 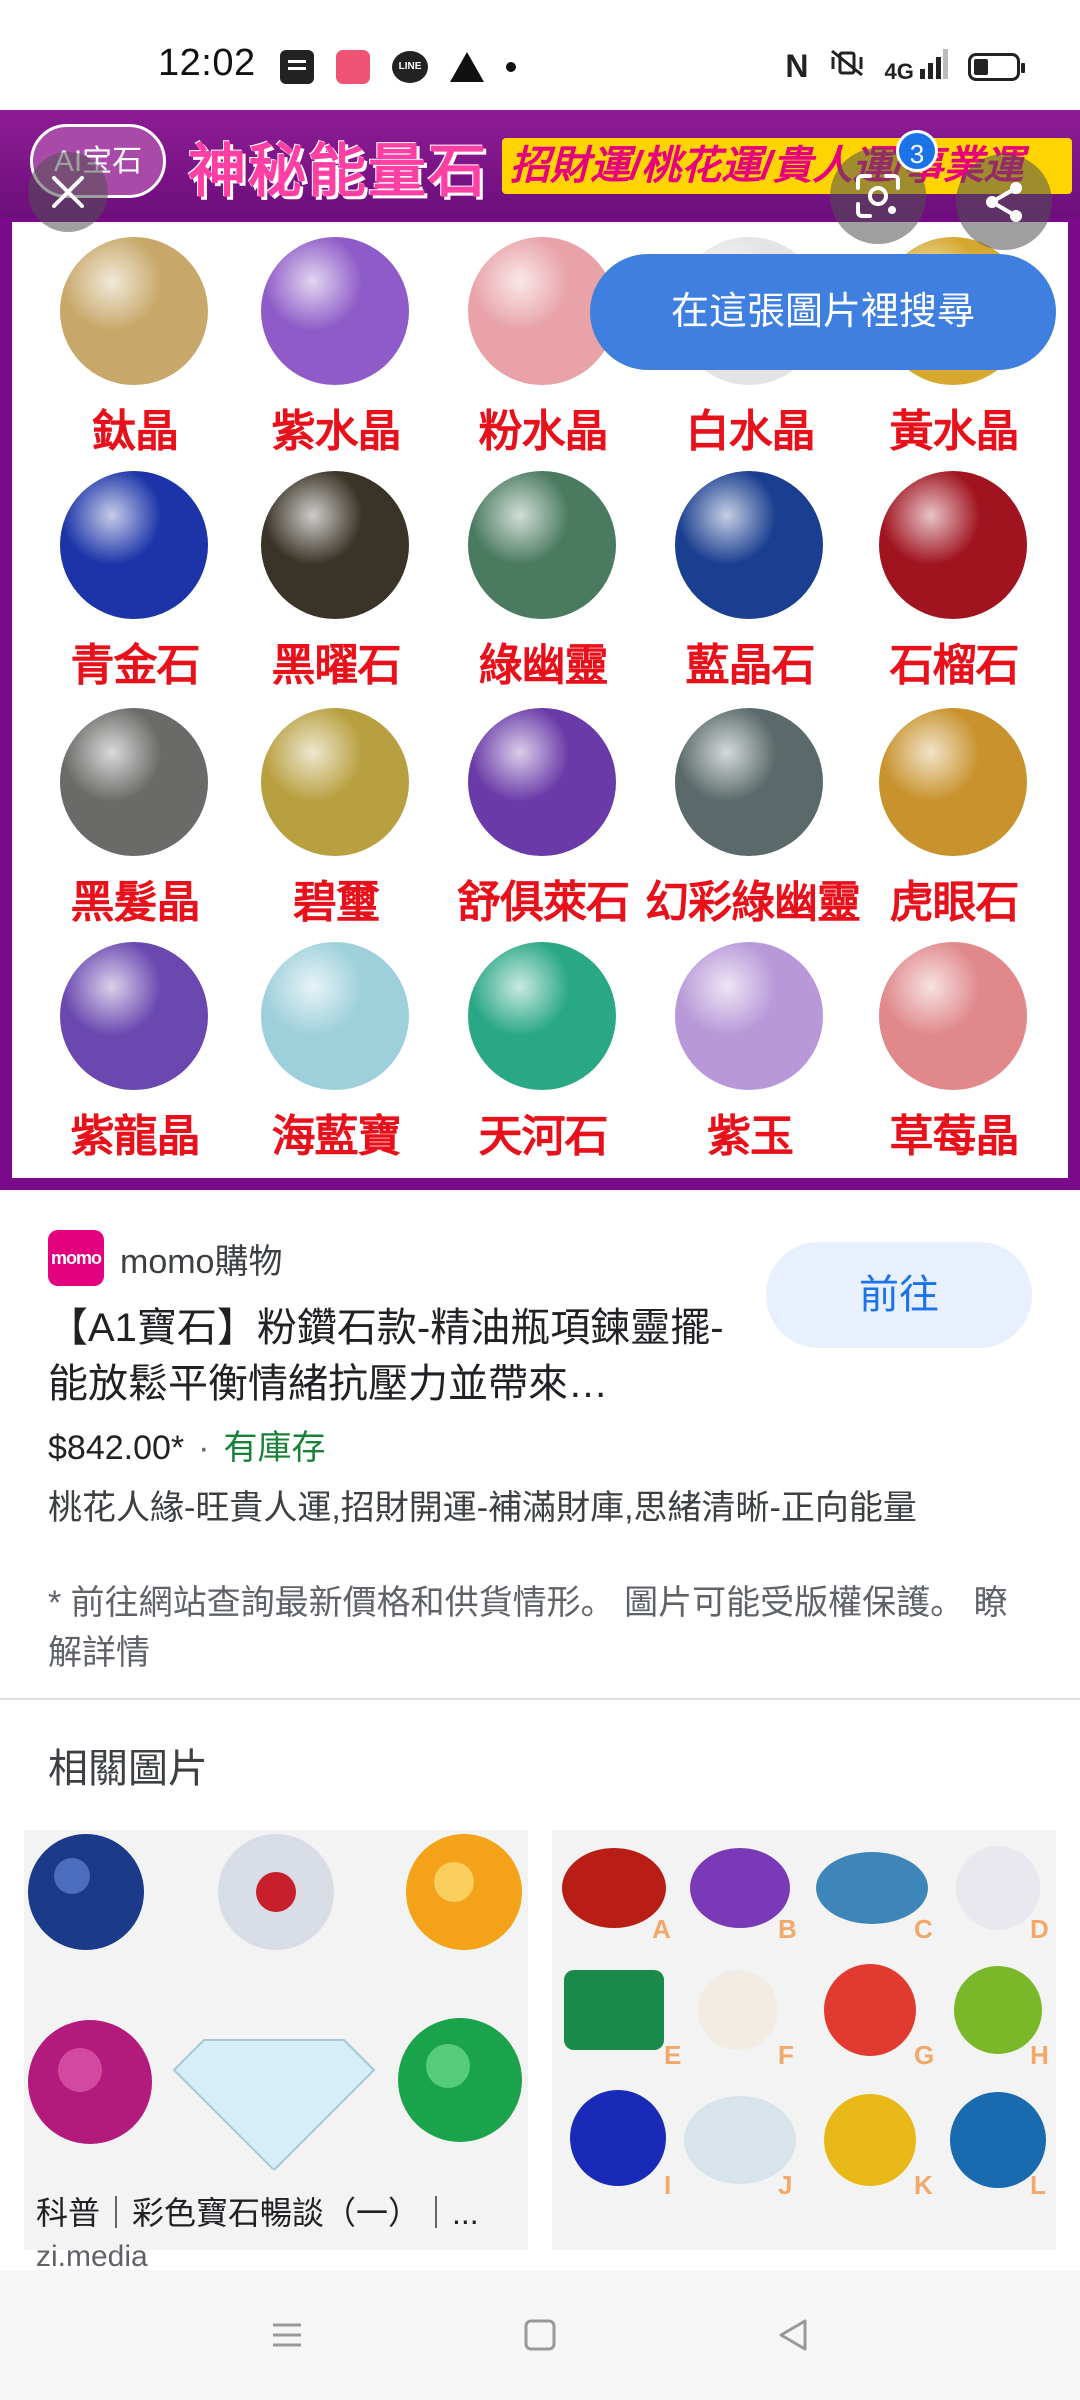 I want to click on vibrate-icon, so click(x=847, y=66).